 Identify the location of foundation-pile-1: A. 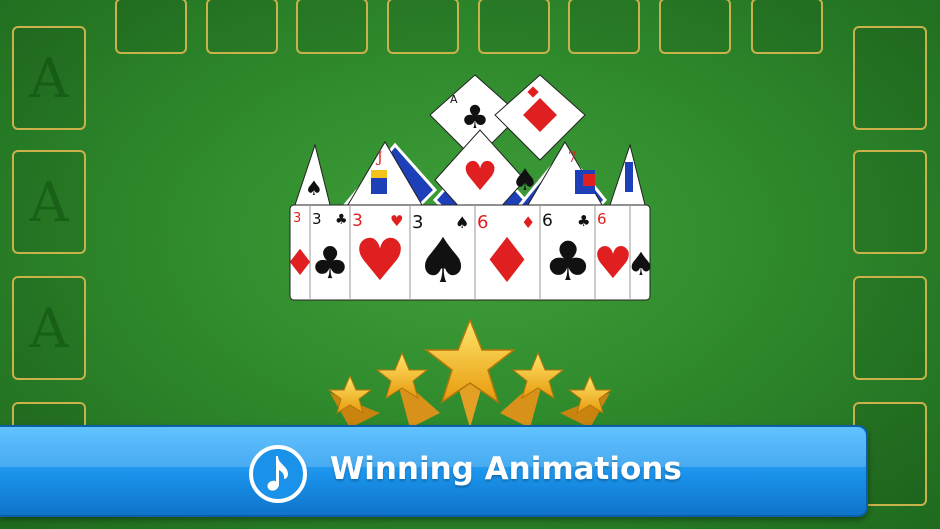
(49, 78).